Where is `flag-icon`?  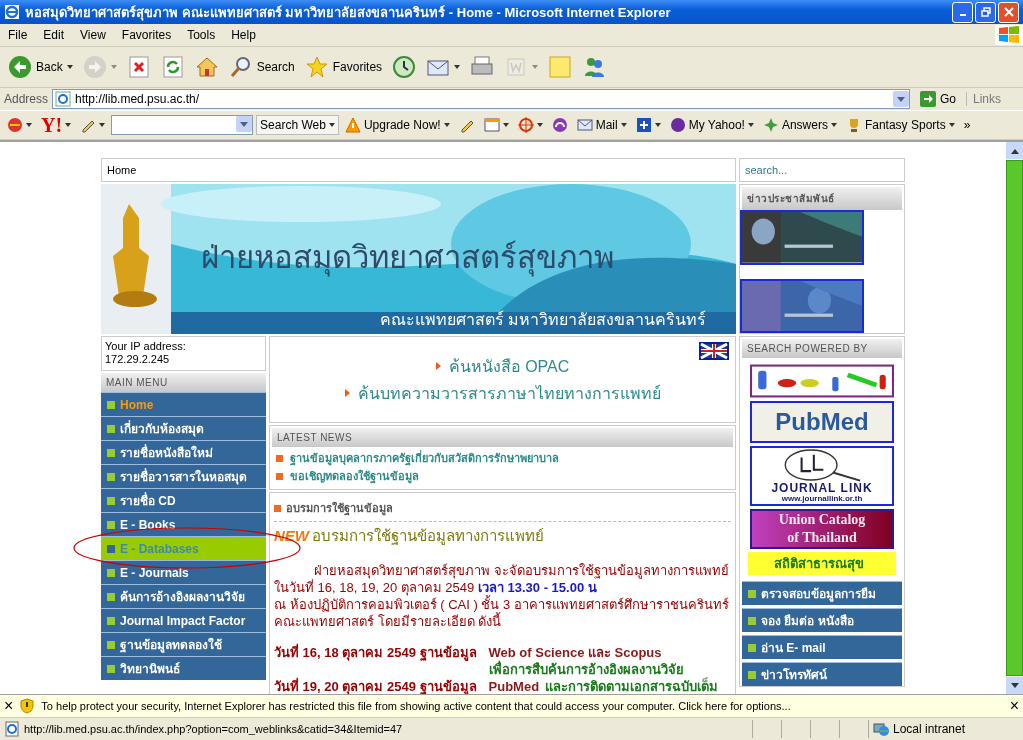 flag-icon is located at coordinates (714, 351).